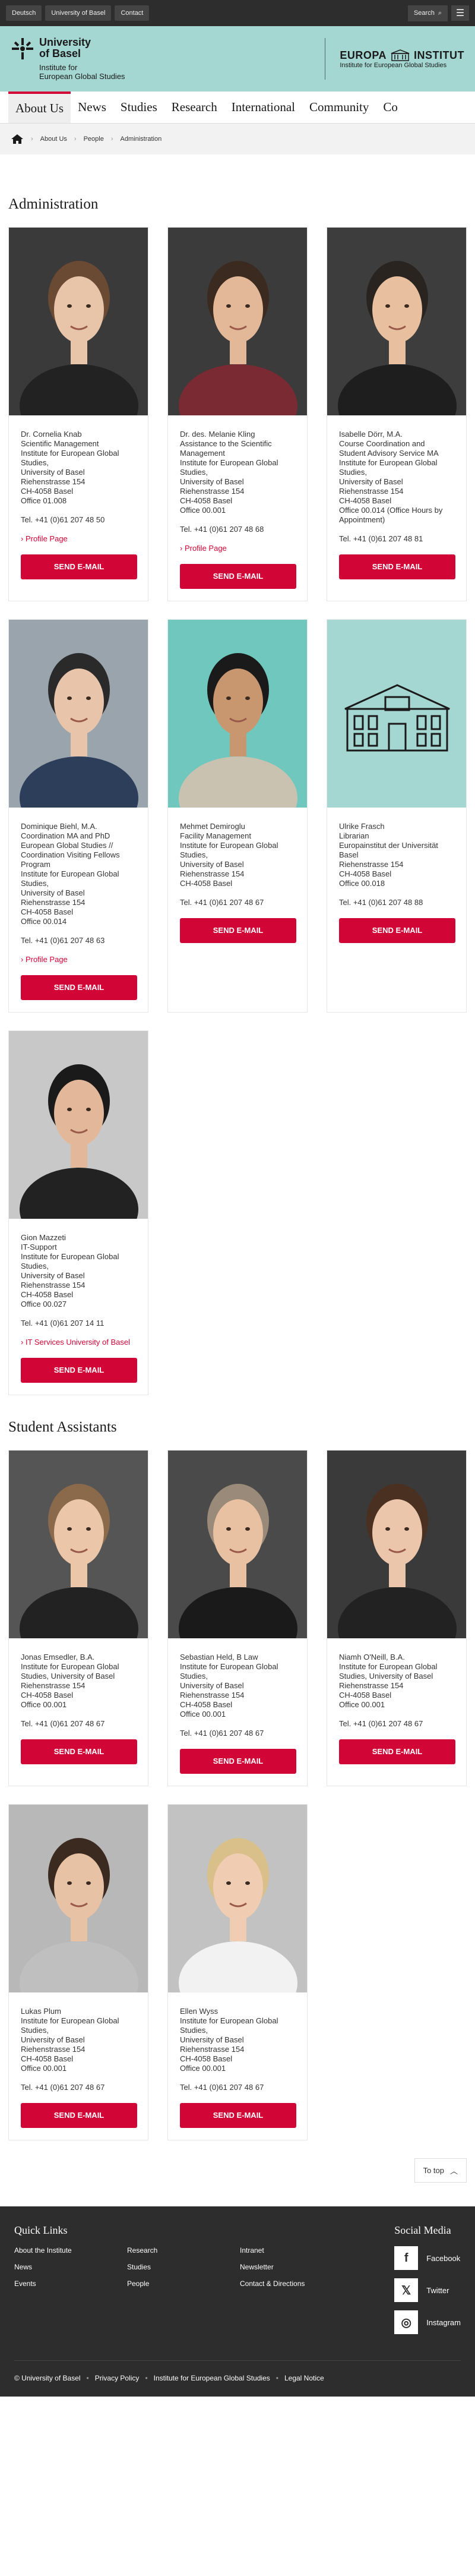 The width and height of the screenshot is (475, 2576). What do you see at coordinates (43, 1237) in the screenshot?
I see `person-name: Gion Mazzeti` at bounding box center [43, 1237].